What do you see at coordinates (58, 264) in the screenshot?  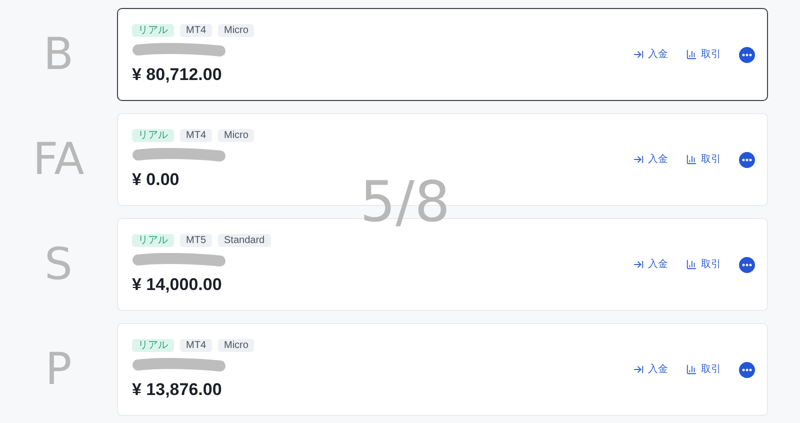 I see `handwritten-note: S` at bounding box center [58, 264].